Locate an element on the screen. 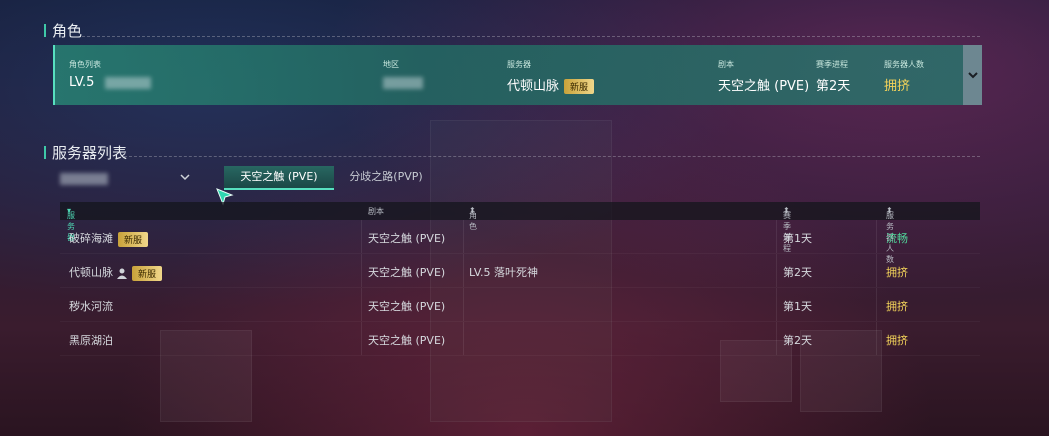 The width and height of the screenshot is (1049, 436). region-col: 地区 is located at coordinates (403, 74).